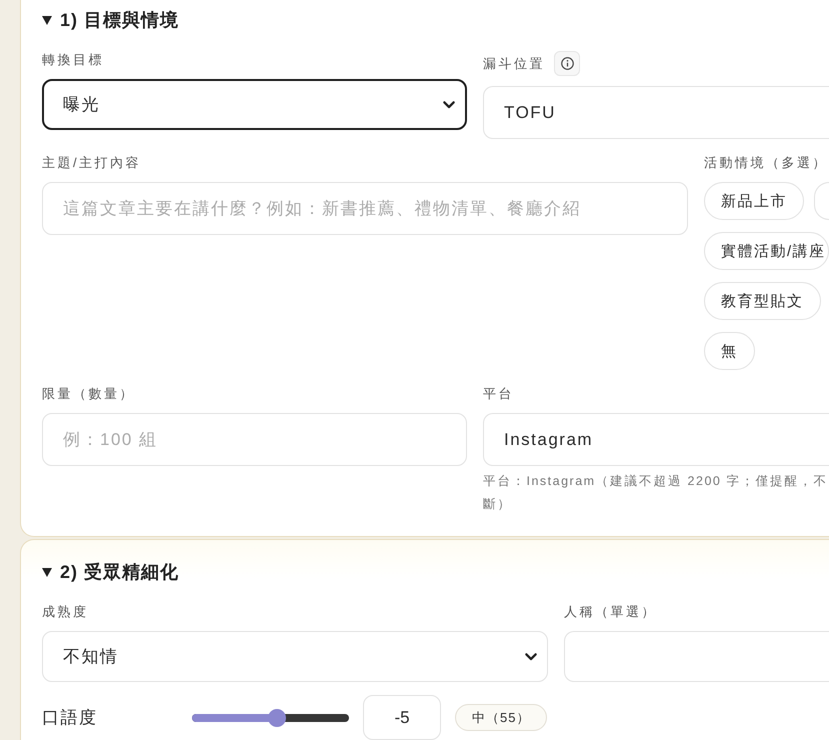 This screenshot has height=740, width=829. I want to click on helper-text: 斷）, so click(498, 504).